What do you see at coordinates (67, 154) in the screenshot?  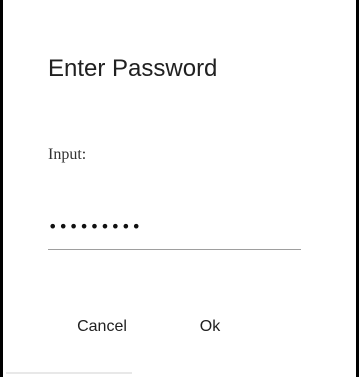 I see `input-label: Input:` at bounding box center [67, 154].